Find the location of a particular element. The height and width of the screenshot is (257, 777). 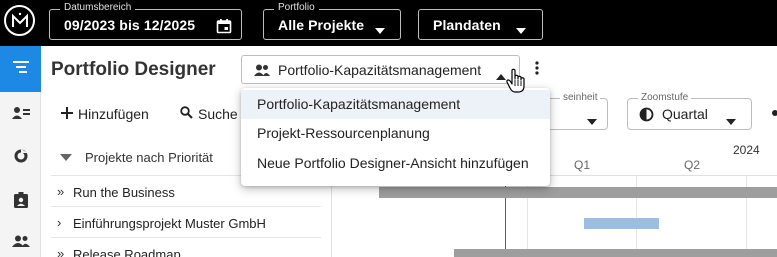

expand-icon: › is located at coordinates (59, 222).